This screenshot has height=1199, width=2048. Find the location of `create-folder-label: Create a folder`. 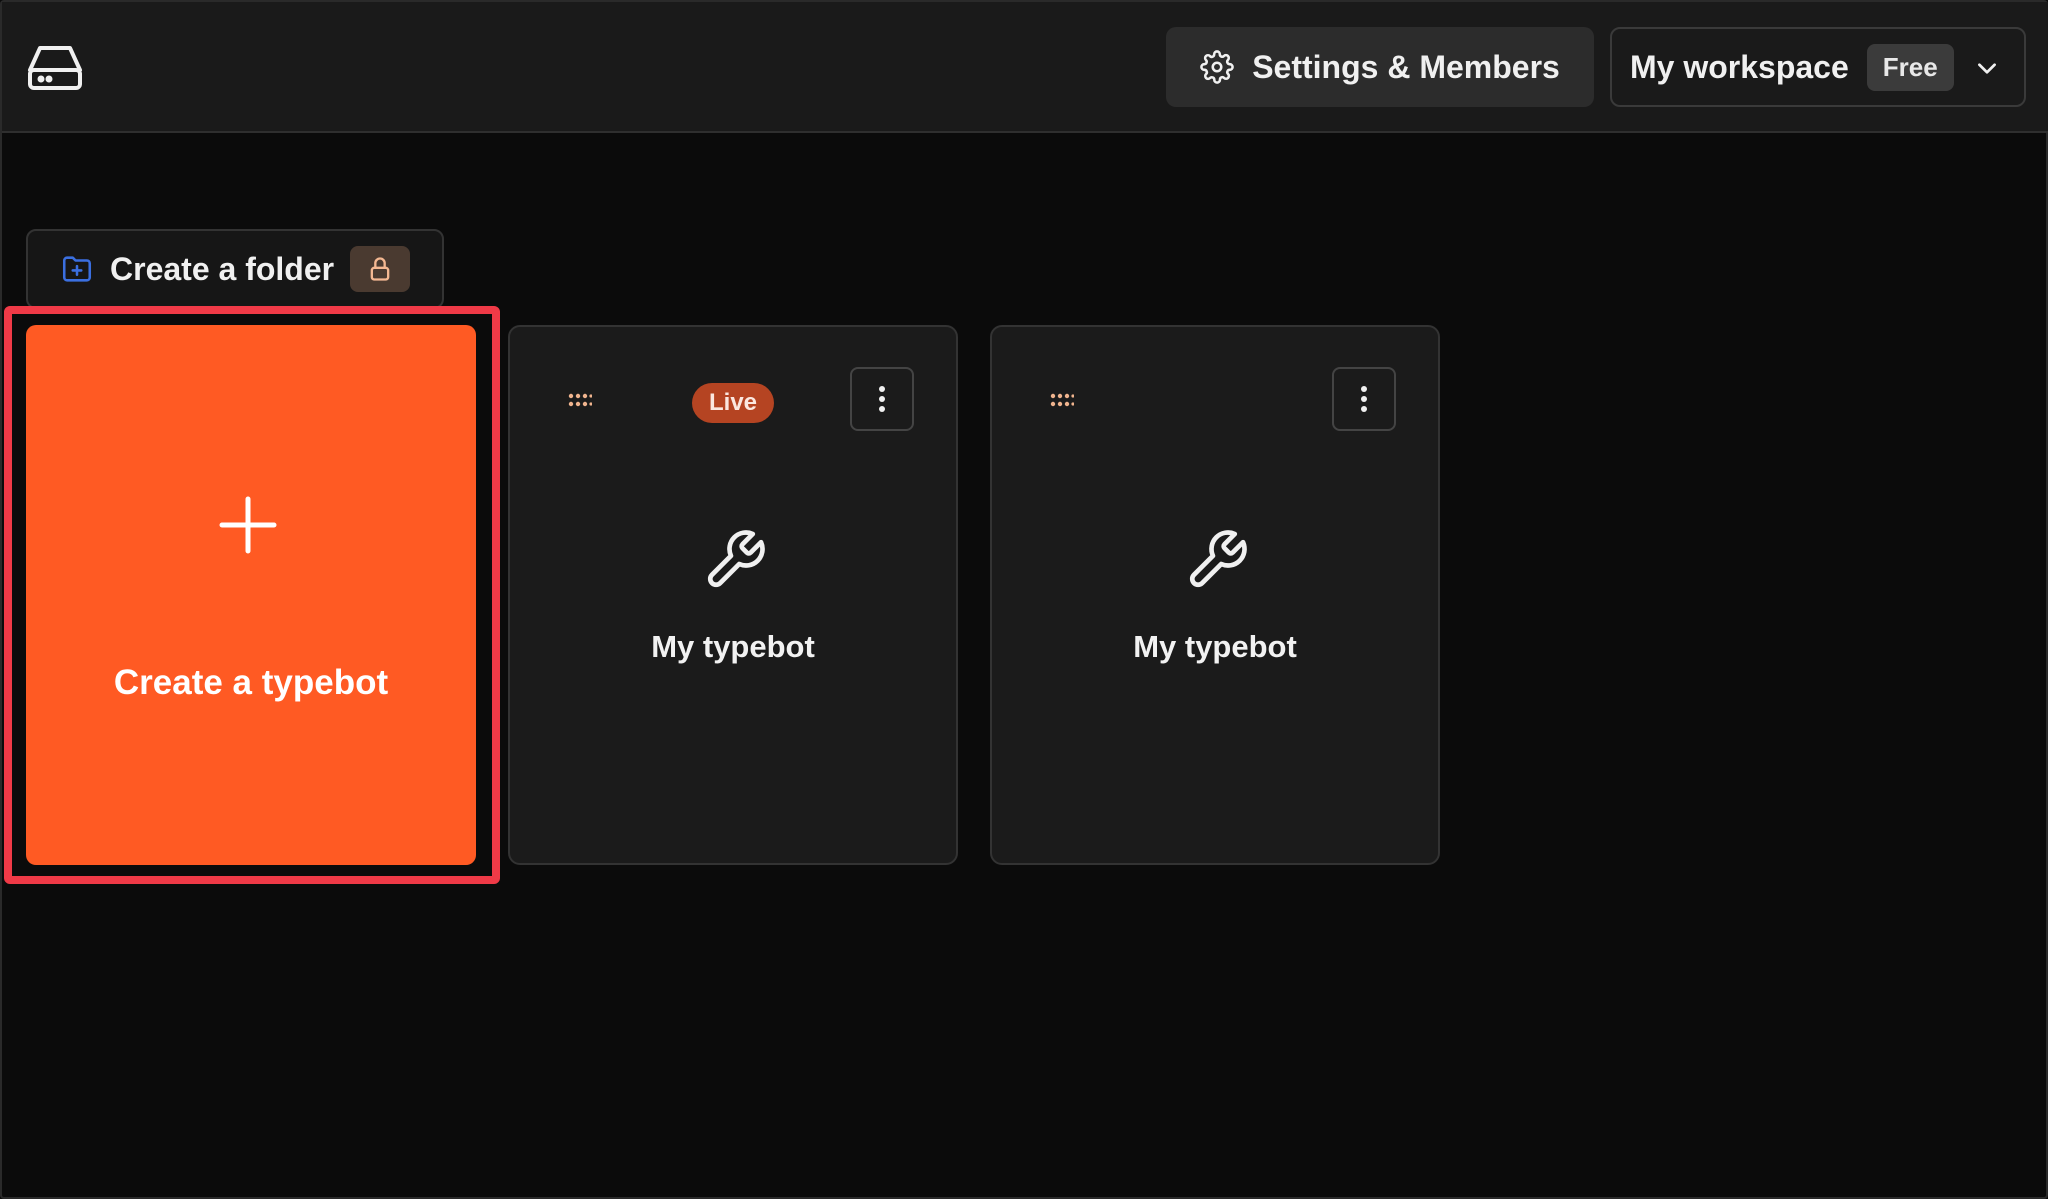

create-folder-label: Create a folder is located at coordinates (222, 268).